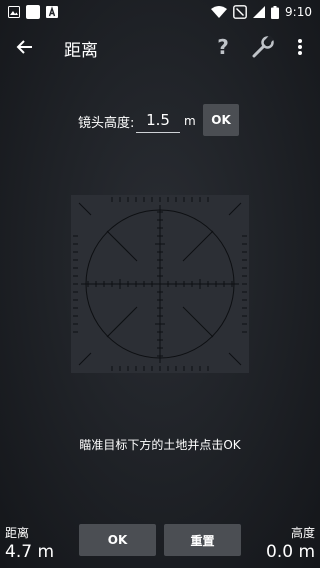  Describe the element at coordinates (160, 46) in the screenshot. I see `app-bar: 距离 ?` at that location.